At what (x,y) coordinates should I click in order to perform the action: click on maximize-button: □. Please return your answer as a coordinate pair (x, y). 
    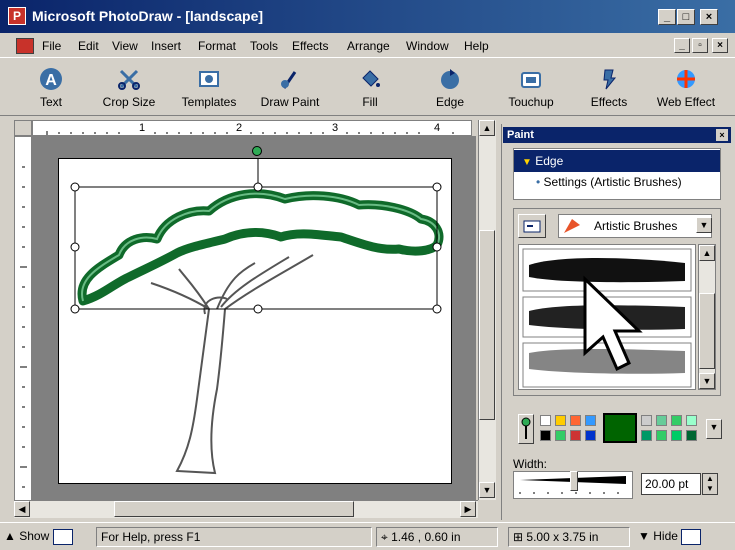
    Looking at the image, I should click on (686, 17).